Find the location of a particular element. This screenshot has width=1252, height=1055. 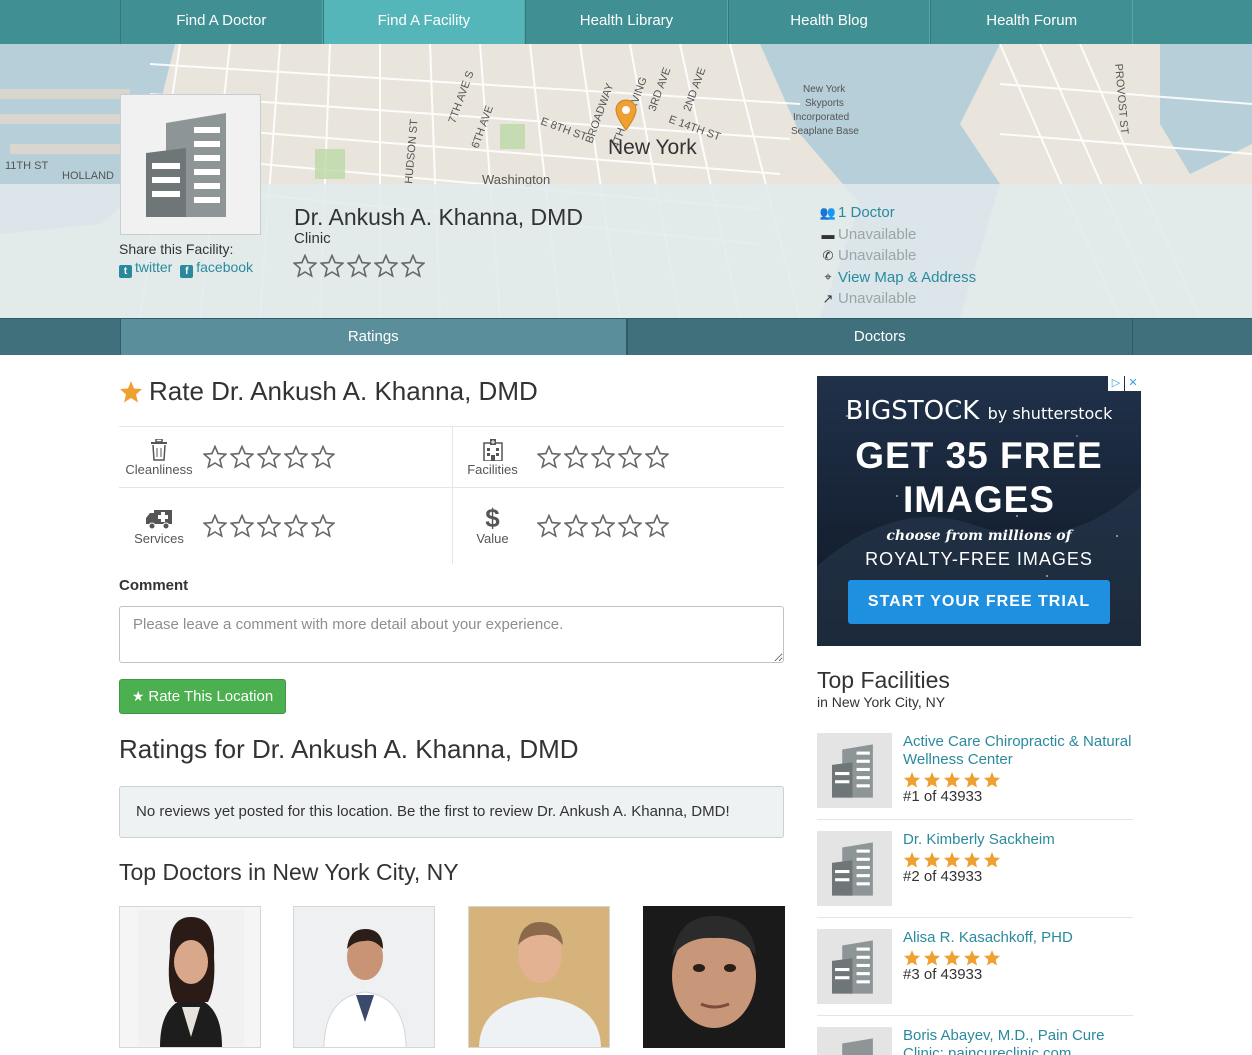

svg-text: Incorporated is located at coordinates (821, 117).